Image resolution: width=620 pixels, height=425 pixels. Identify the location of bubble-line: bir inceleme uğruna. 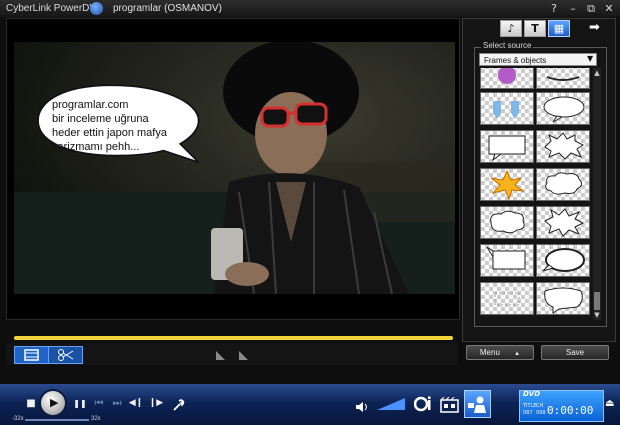
(100, 119).